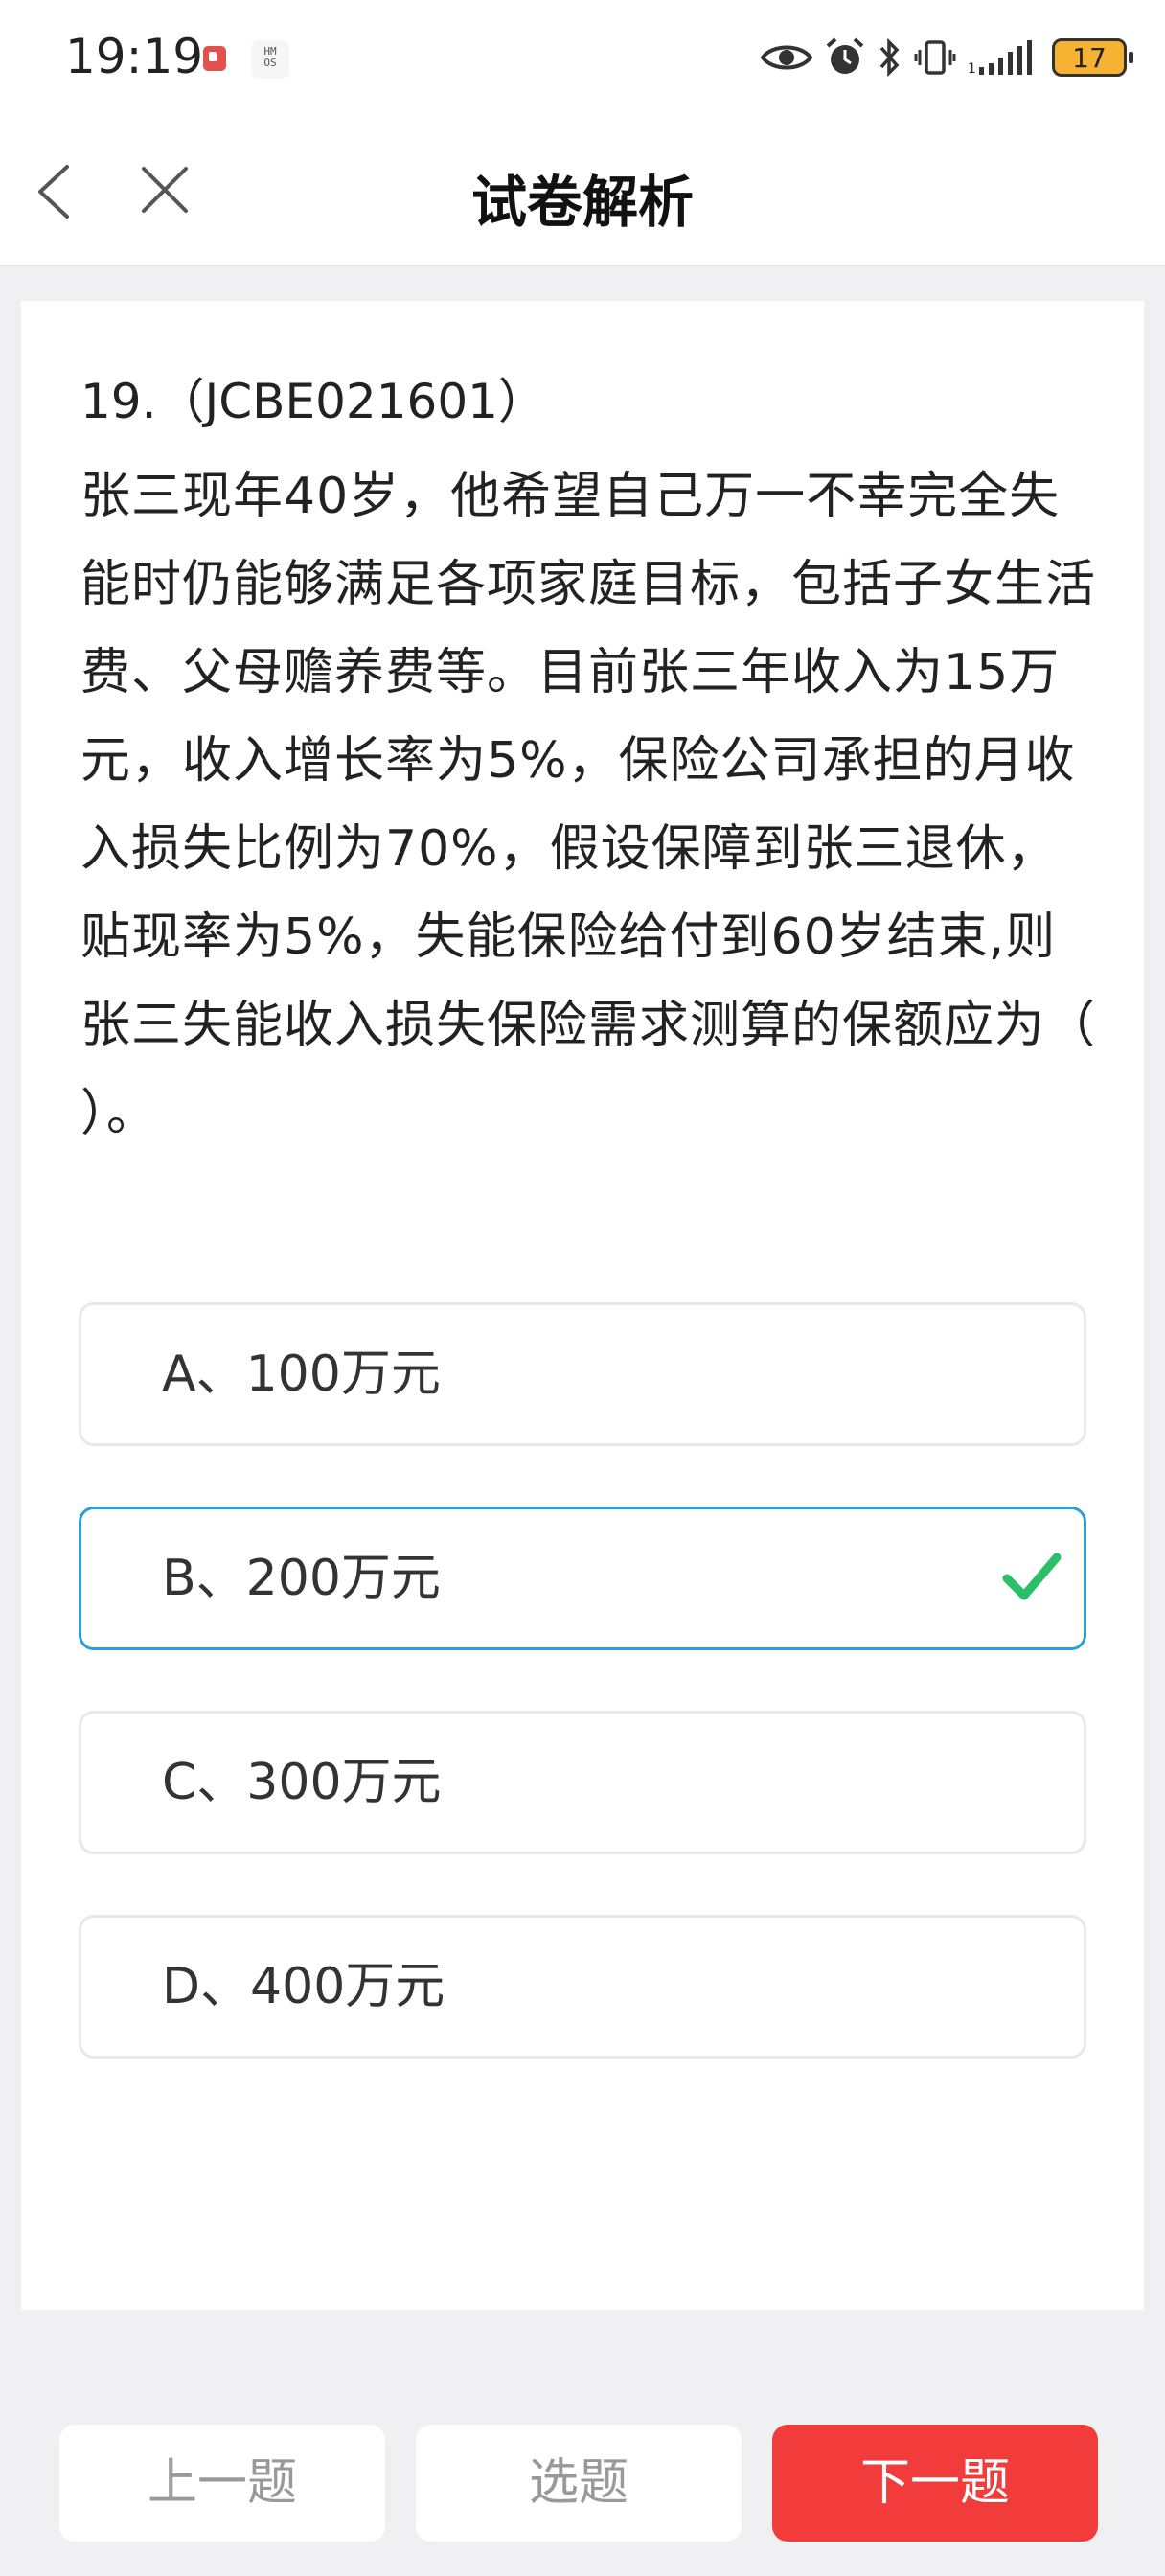  What do you see at coordinates (582, 57) in the screenshot?
I see `status-bar: 19:19 HM OS 1 17` at bounding box center [582, 57].